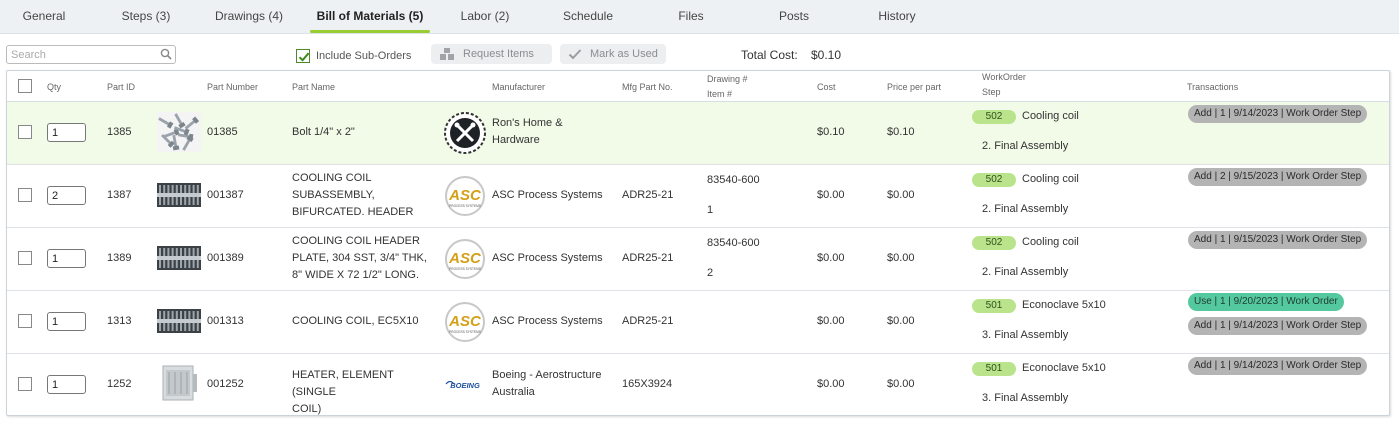 The width and height of the screenshot is (1399, 422). I want to click on search-box, so click(91, 54).